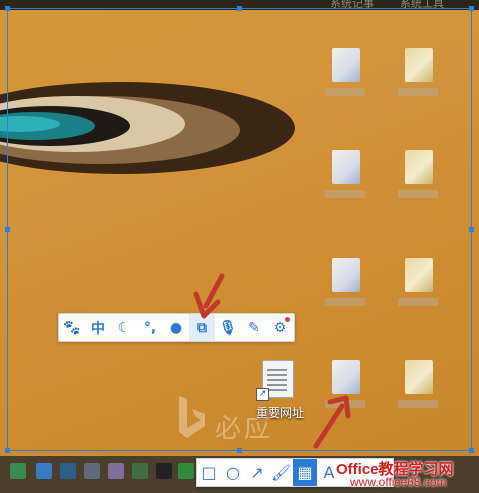 The width and height of the screenshot is (479, 493). Describe the element at coordinates (186, 471) in the screenshot. I see `shield-icon` at that location.